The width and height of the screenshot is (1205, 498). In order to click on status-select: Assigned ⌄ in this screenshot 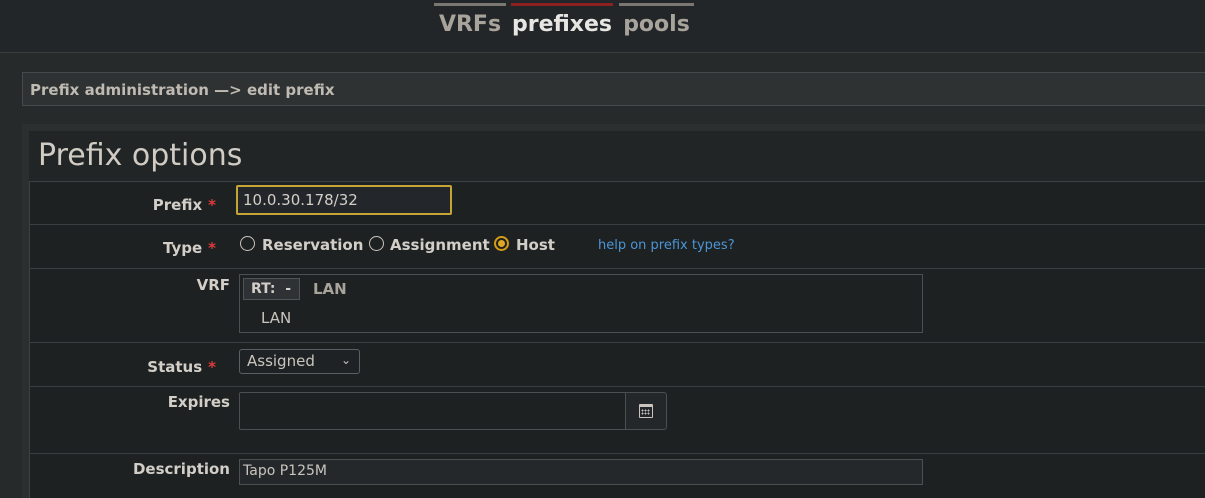, I will do `click(299, 361)`.